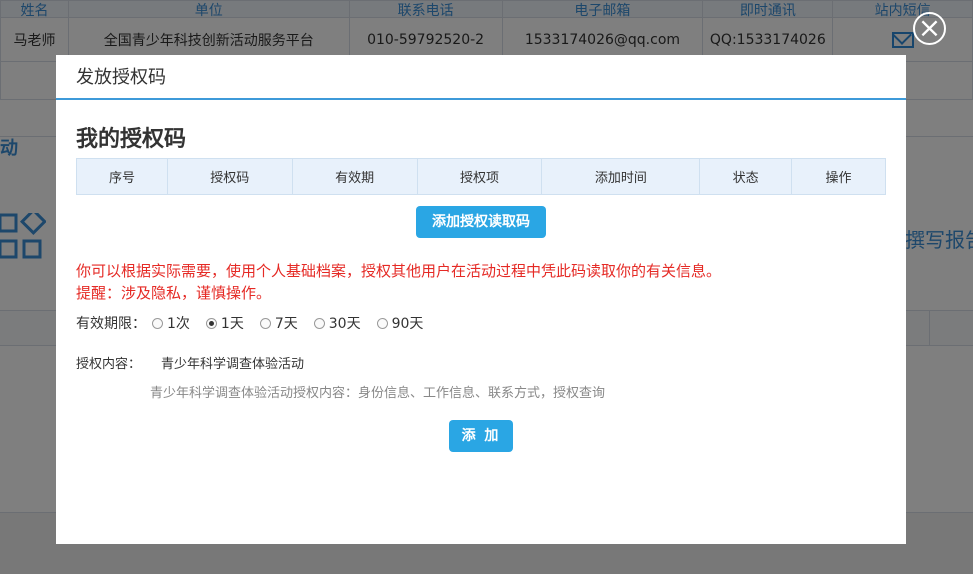  What do you see at coordinates (171, 323) in the screenshot?
I see `validity-option-once: 1次` at bounding box center [171, 323].